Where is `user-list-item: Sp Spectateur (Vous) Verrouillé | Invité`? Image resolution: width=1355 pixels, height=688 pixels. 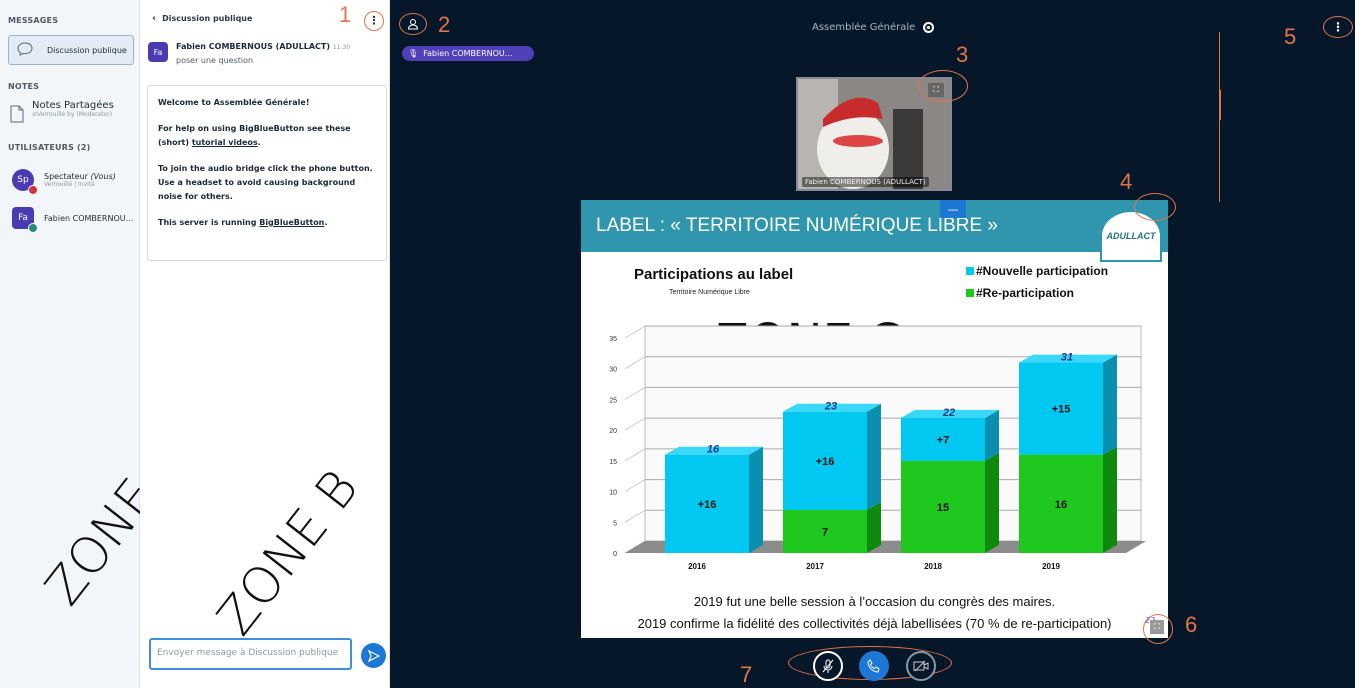 user-list-item: Sp Spectateur (Vous) Verrouillé | Invité is located at coordinates (64, 182).